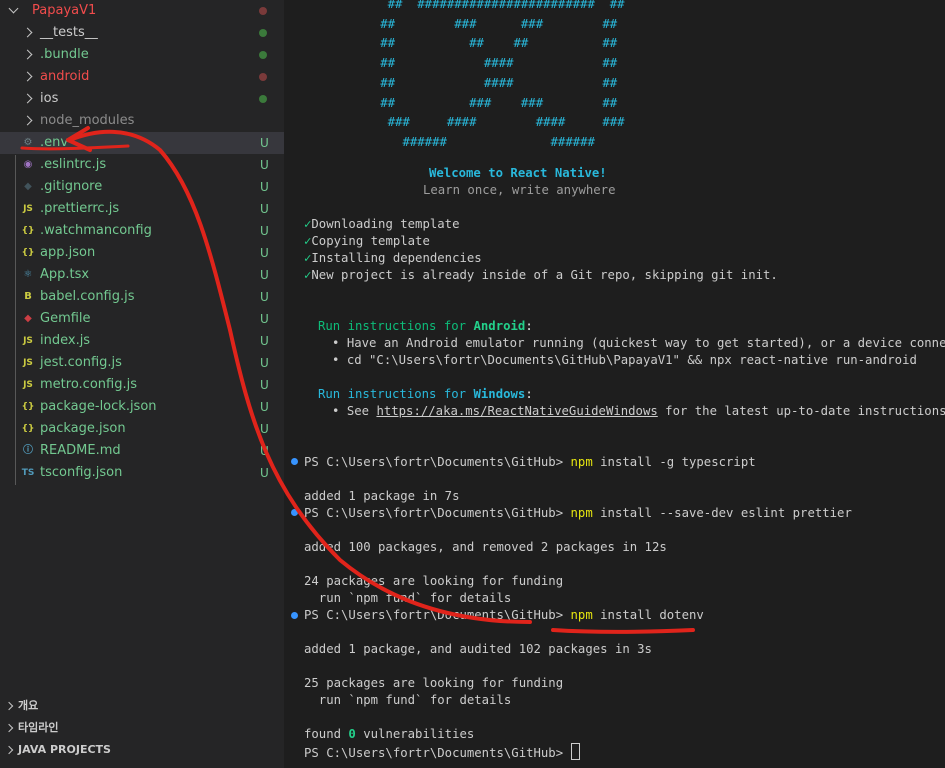 The height and width of the screenshot is (768, 945). What do you see at coordinates (64, 10) in the screenshot?
I see `folder-label: PapayaV1` at bounding box center [64, 10].